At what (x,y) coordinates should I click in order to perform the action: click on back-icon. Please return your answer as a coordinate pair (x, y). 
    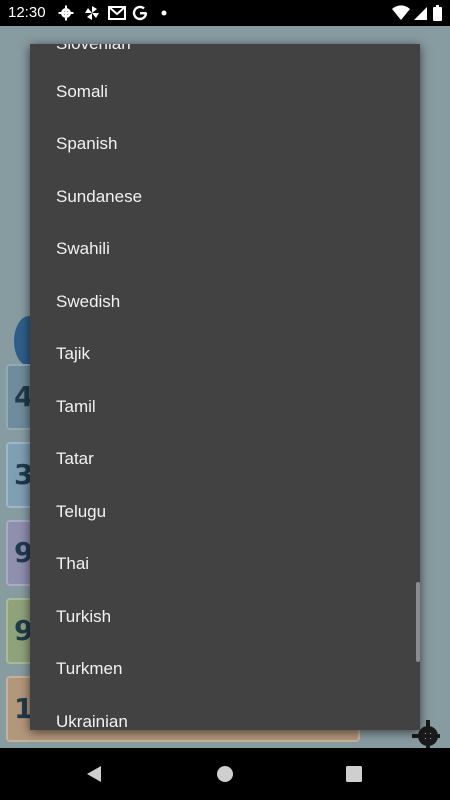
    Looking at the image, I should click on (94, 774).